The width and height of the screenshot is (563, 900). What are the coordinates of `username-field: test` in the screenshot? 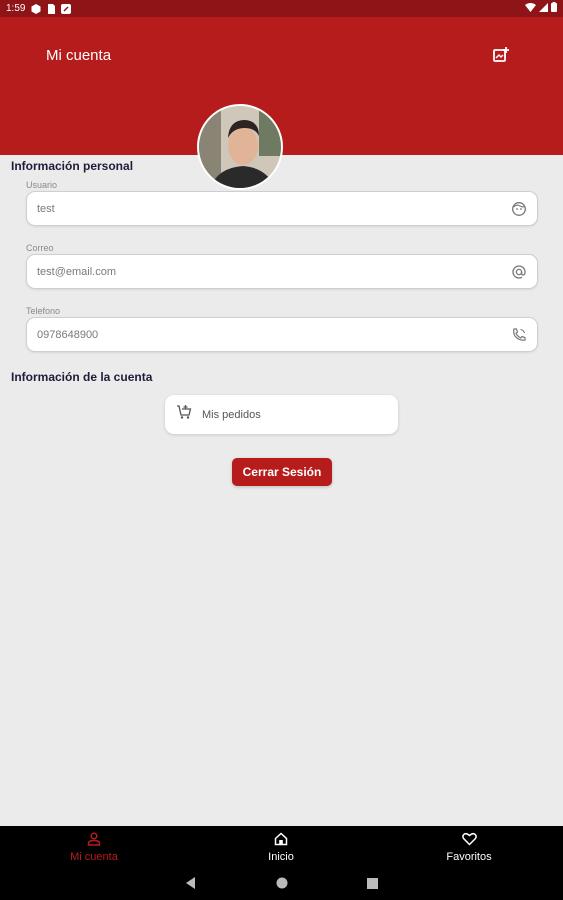 It's located at (282, 208).